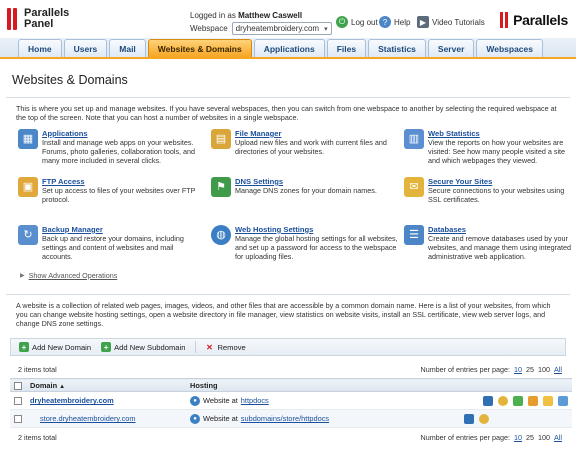 The width and height of the screenshot is (576, 474). I want to click on help-icon: ?, so click(385, 22).